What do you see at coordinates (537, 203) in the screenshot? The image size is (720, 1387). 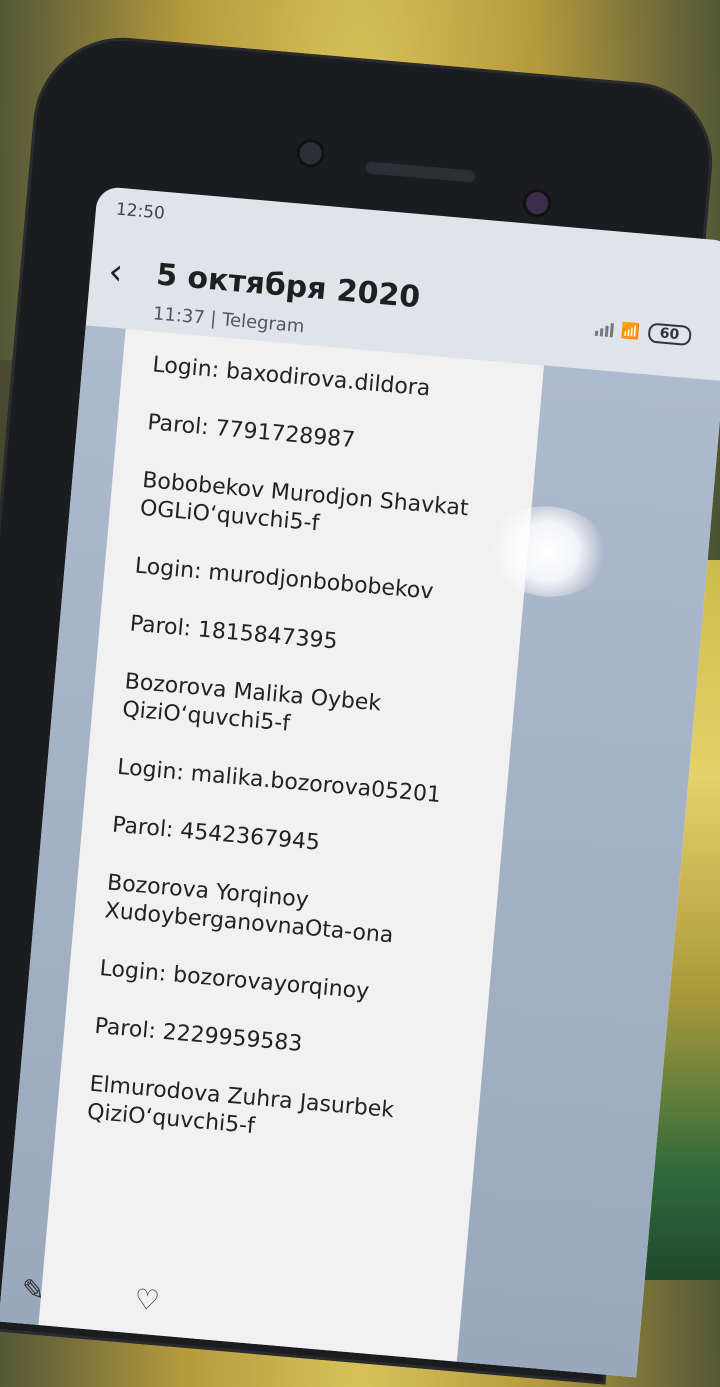 I see `sensor` at bounding box center [537, 203].